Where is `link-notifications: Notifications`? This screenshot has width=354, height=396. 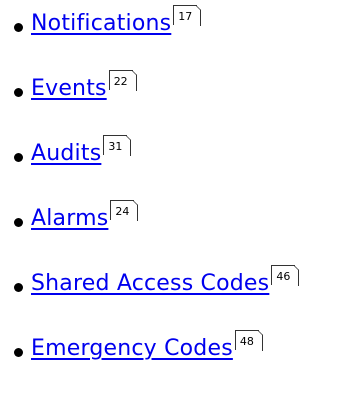
link-notifications: Notifications is located at coordinates (101, 24).